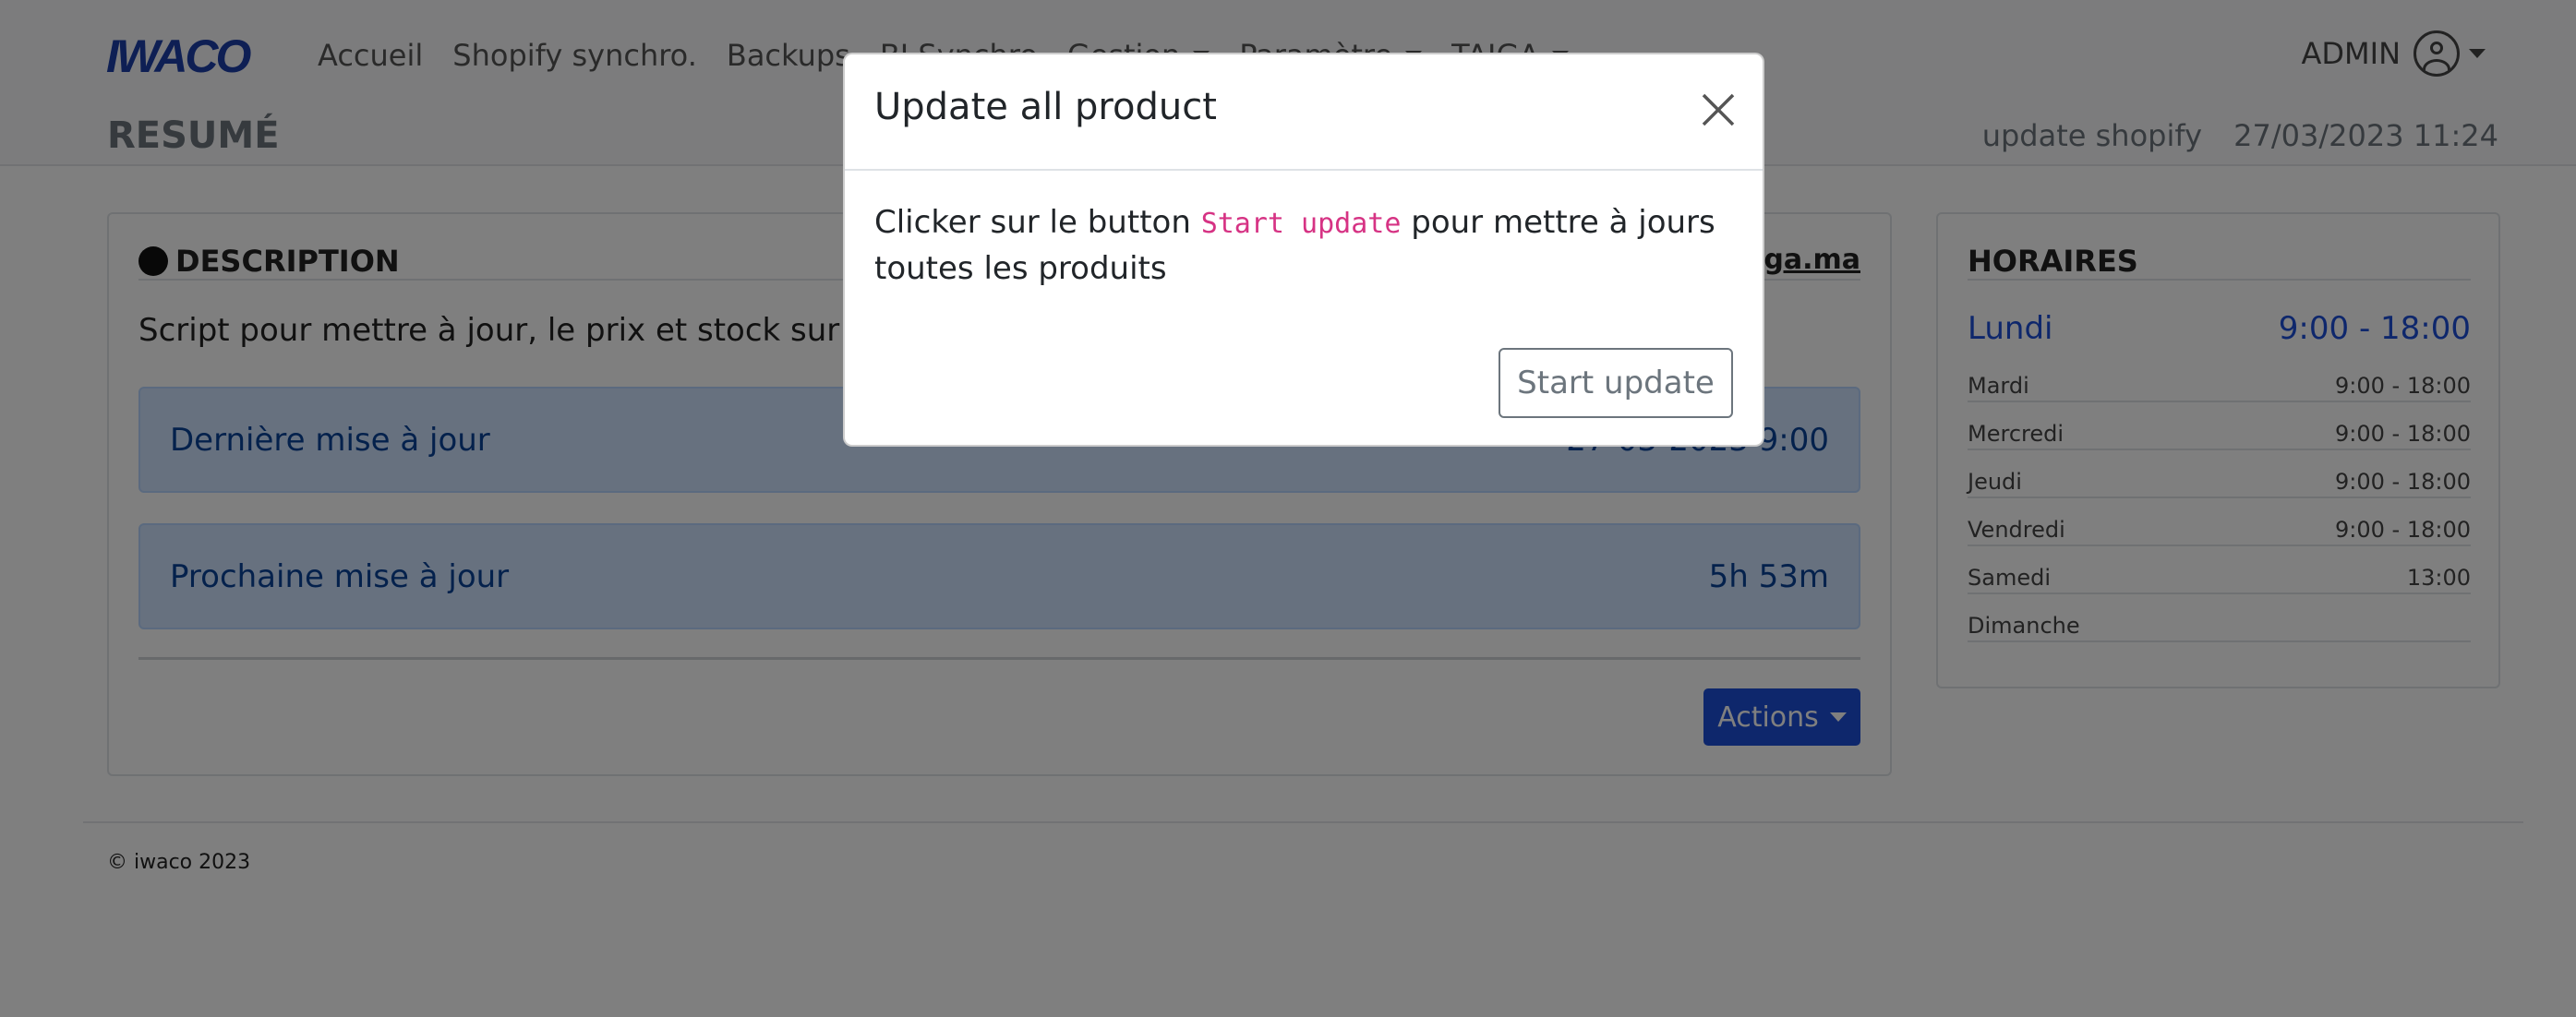 The image size is (2576, 1017). What do you see at coordinates (1304, 112) in the screenshot?
I see `modal-header: Update all product` at bounding box center [1304, 112].